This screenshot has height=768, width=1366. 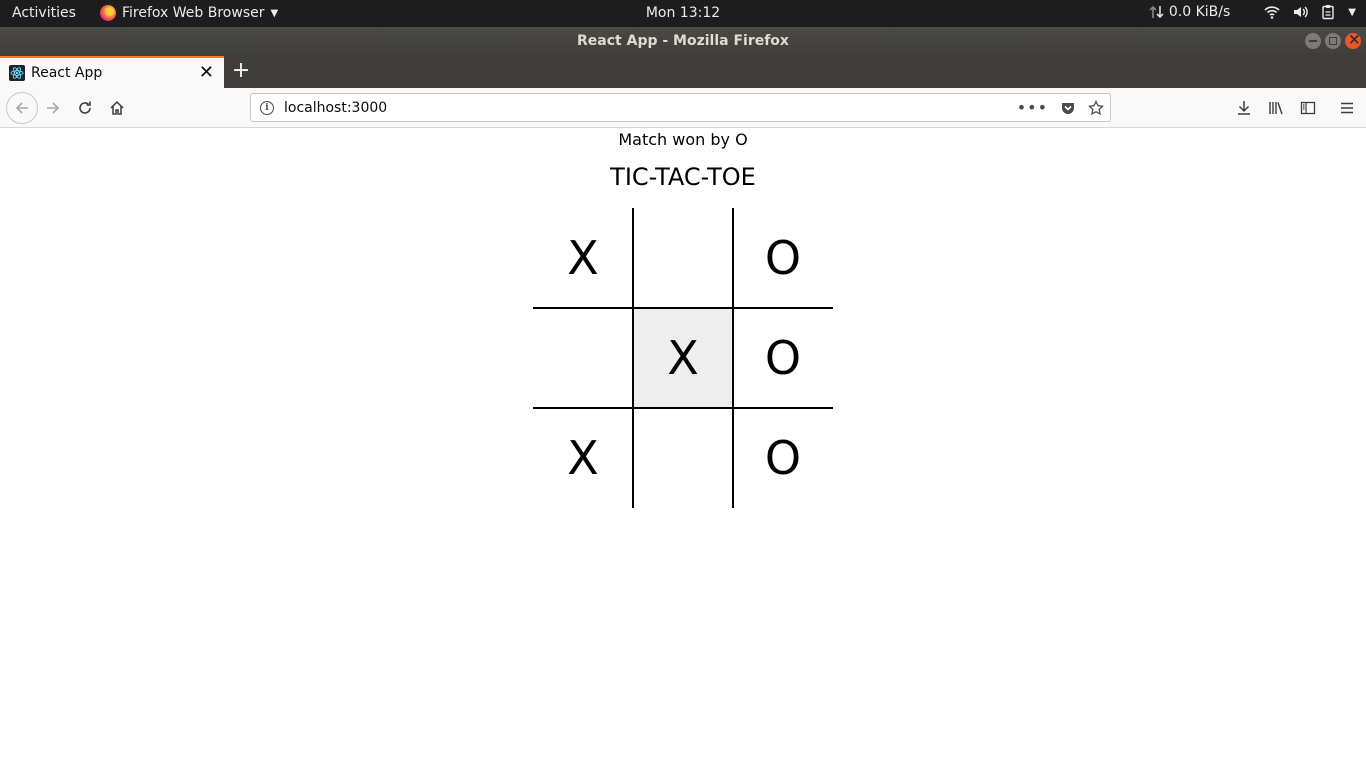 I want to click on window-title: React App - Mozilla Firefox, so click(x=683, y=41).